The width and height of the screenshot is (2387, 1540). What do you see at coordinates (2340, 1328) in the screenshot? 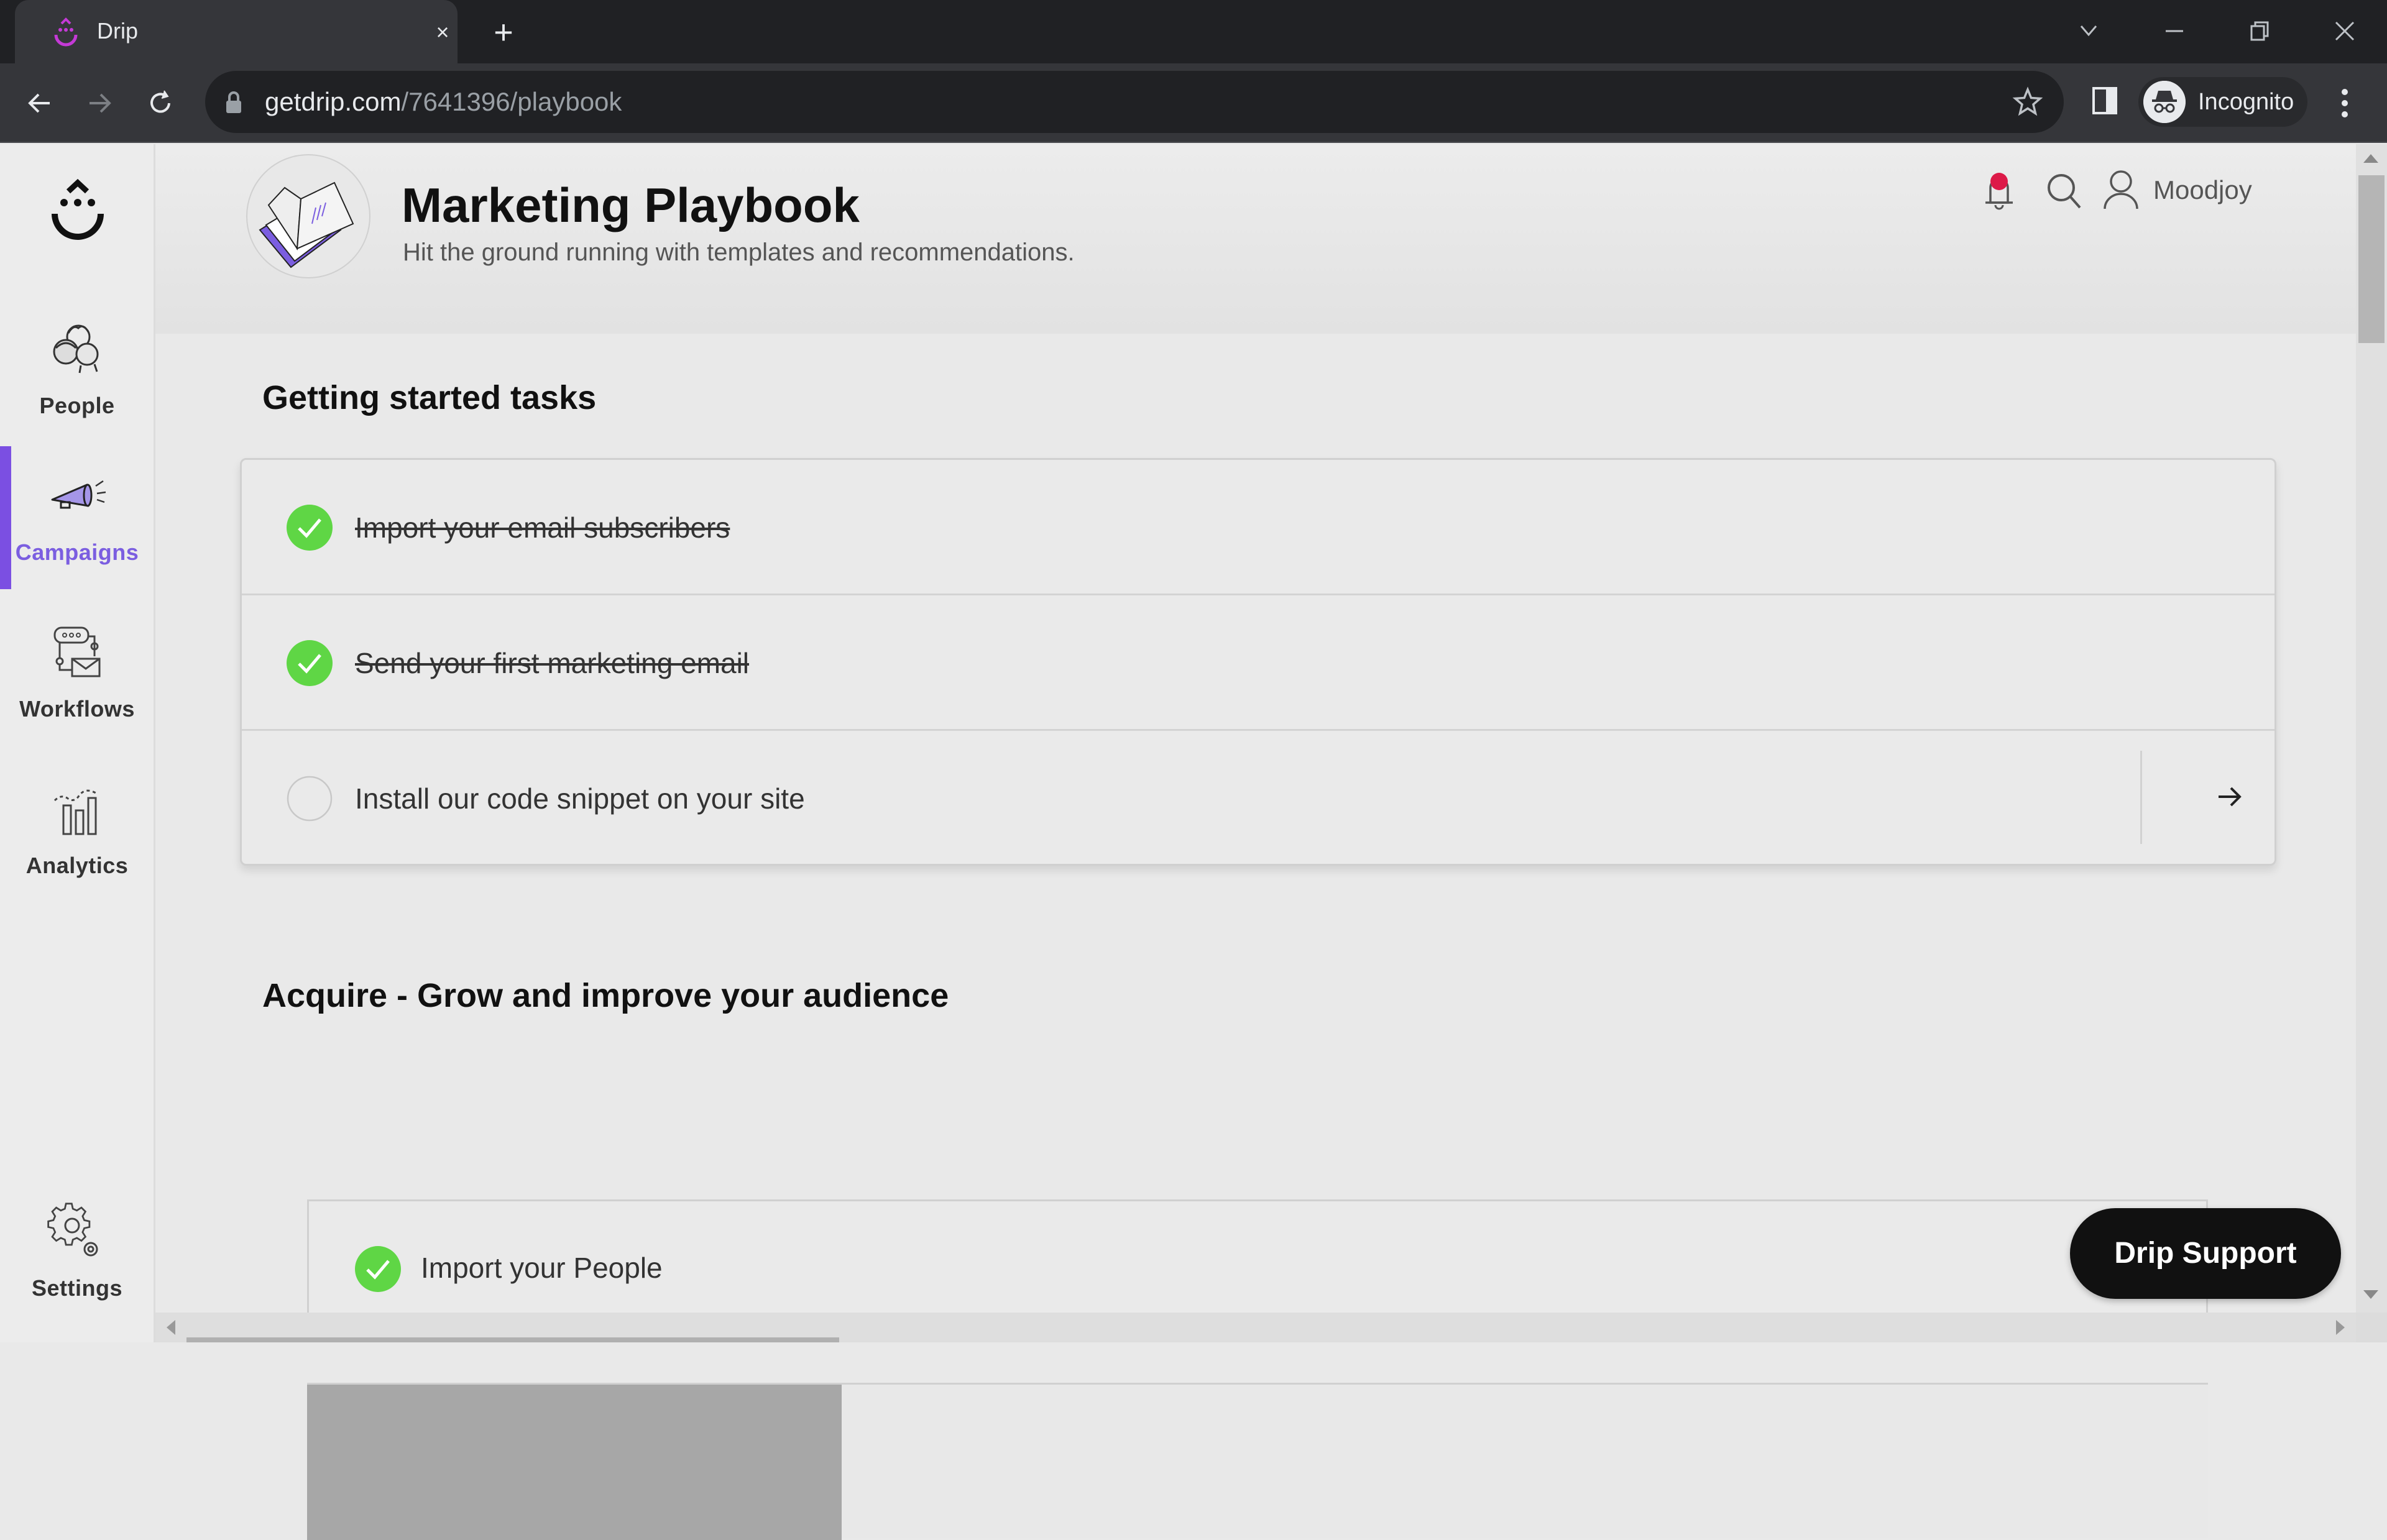
I see `scroll-right-arrow-icon` at bounding box center [2340, 1328].